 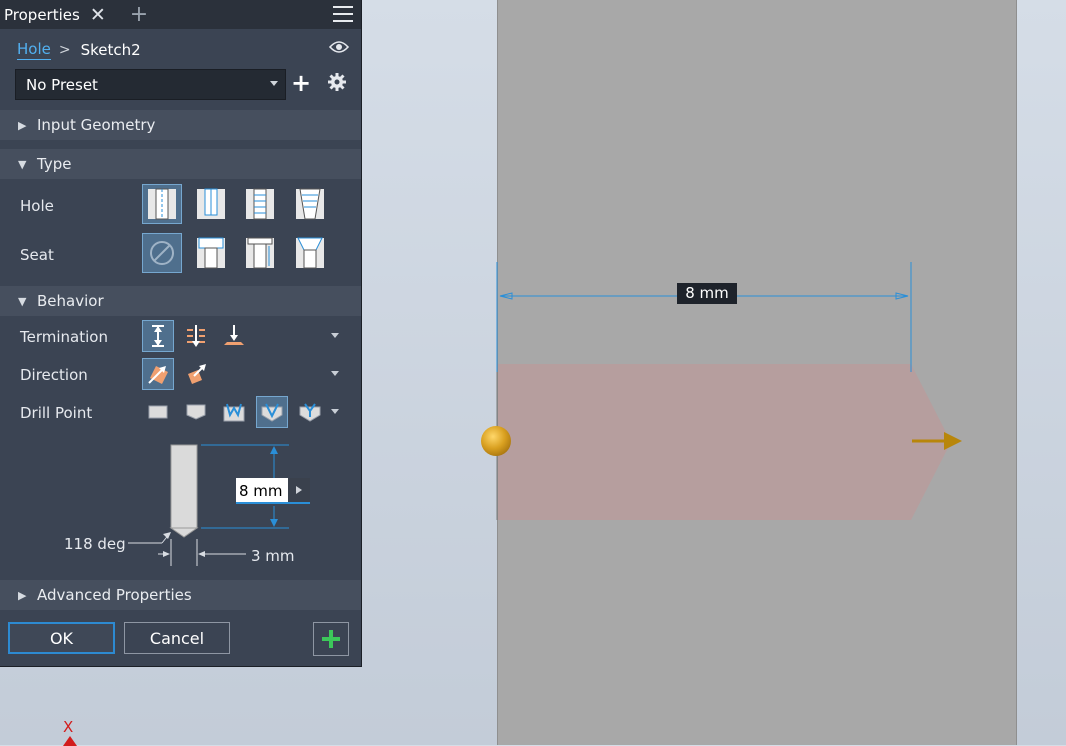 What do you see at coordinates (707, 293) in the screenshot?
I see `viewport-dimension-label: 8 mm` at bounding box center [707, 293].